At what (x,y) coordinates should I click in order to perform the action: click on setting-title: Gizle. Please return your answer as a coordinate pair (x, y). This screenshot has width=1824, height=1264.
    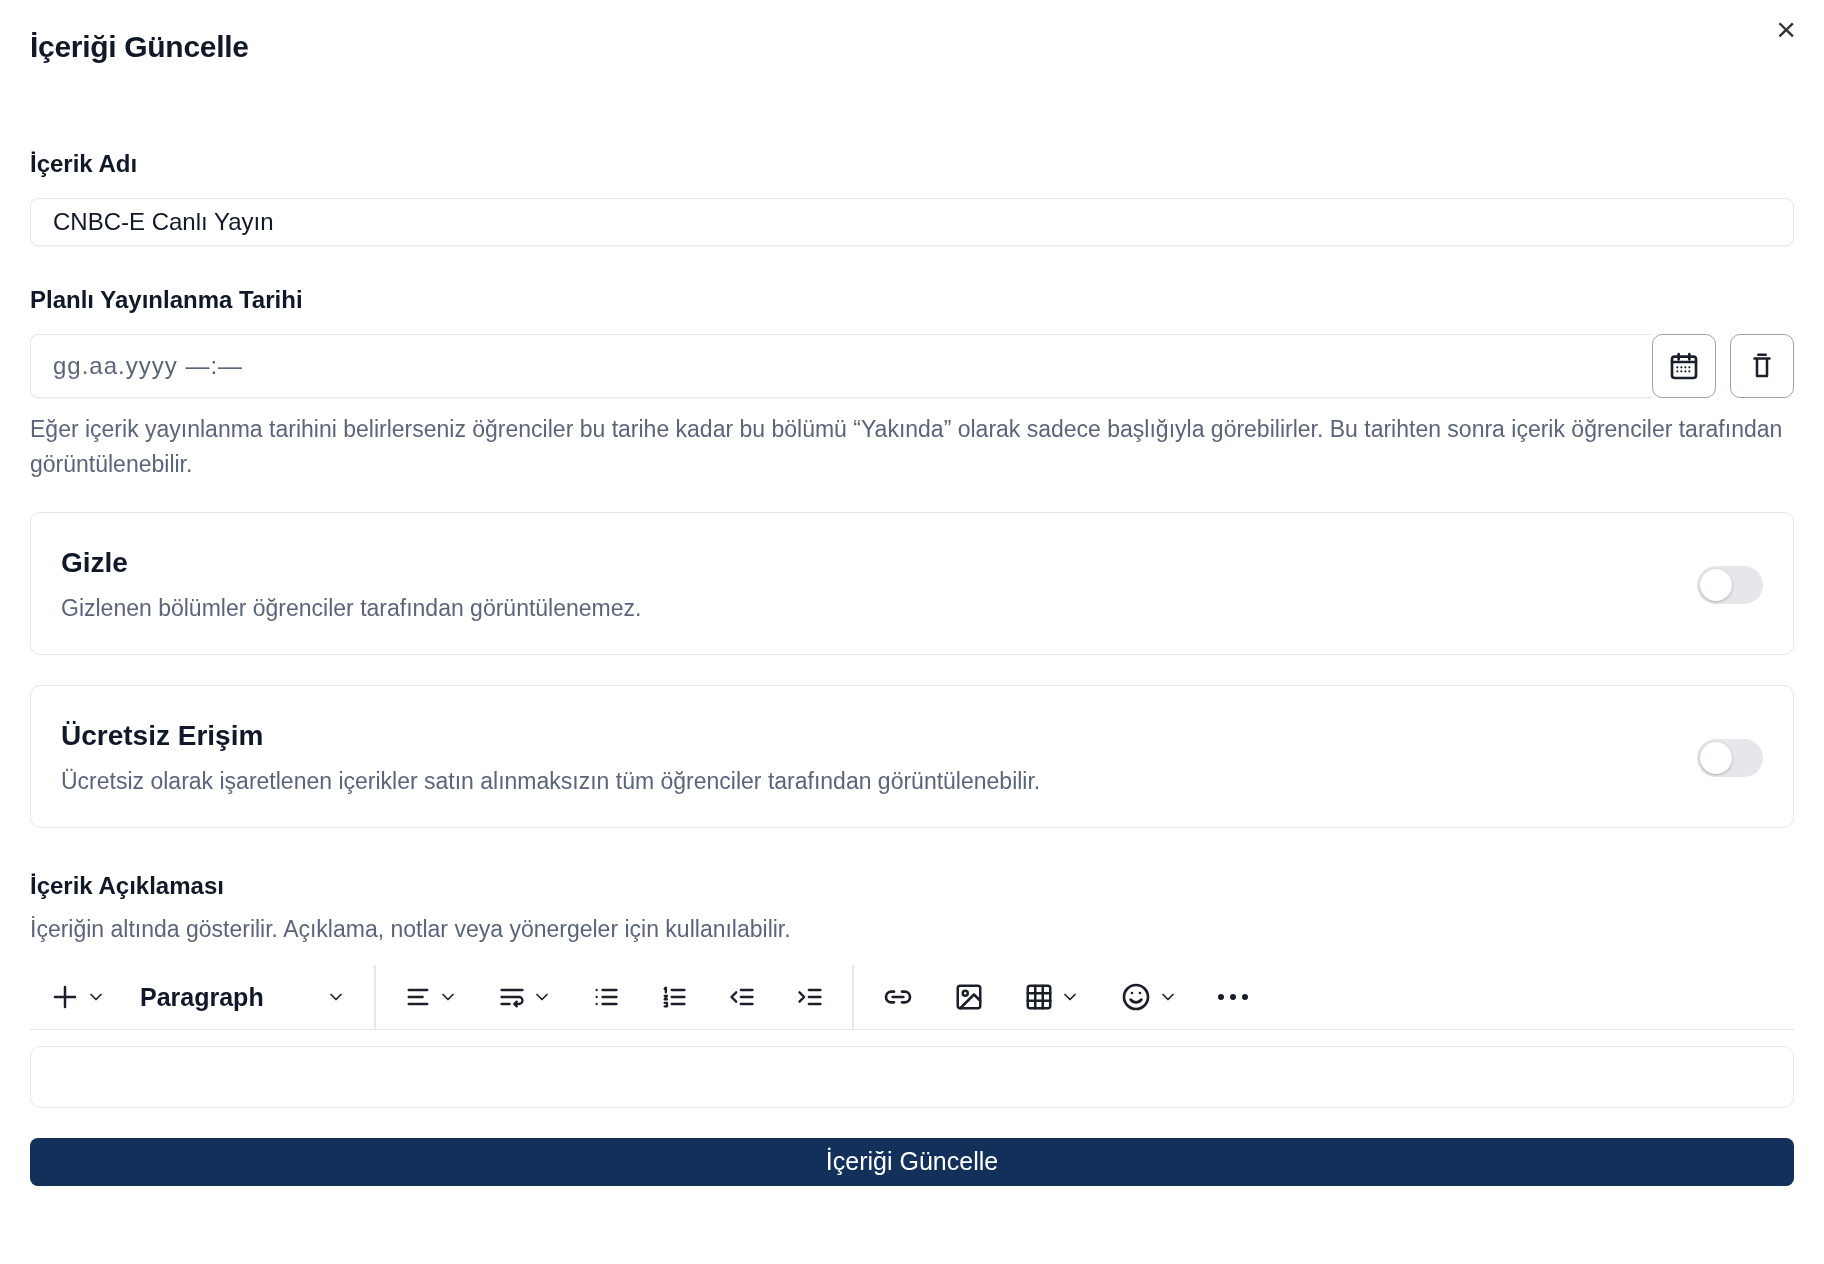
    Looking at the image, I should click on (95, 563).